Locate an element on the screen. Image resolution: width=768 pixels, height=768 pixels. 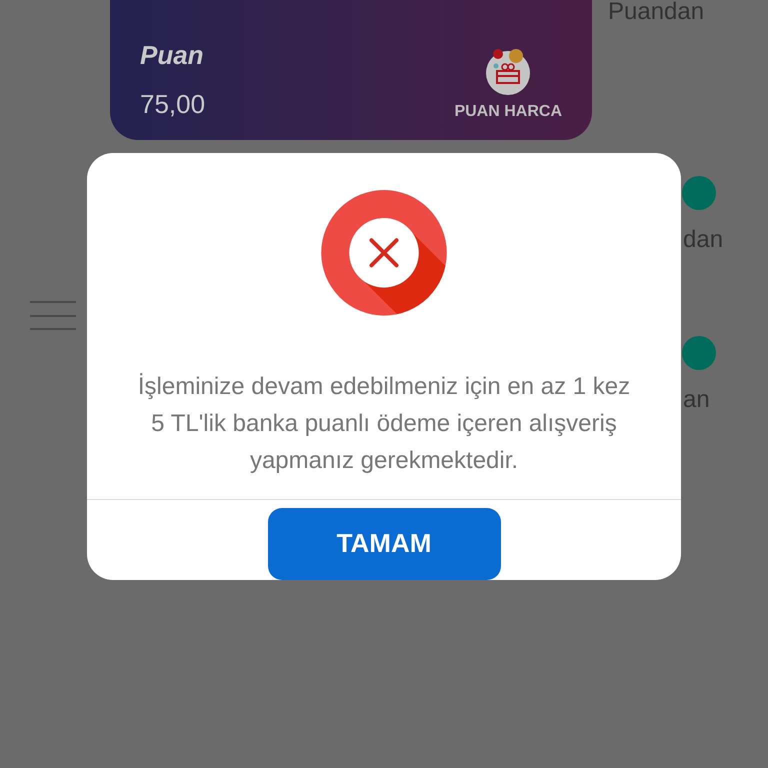
error-icon is located at coordinates (384, 253).